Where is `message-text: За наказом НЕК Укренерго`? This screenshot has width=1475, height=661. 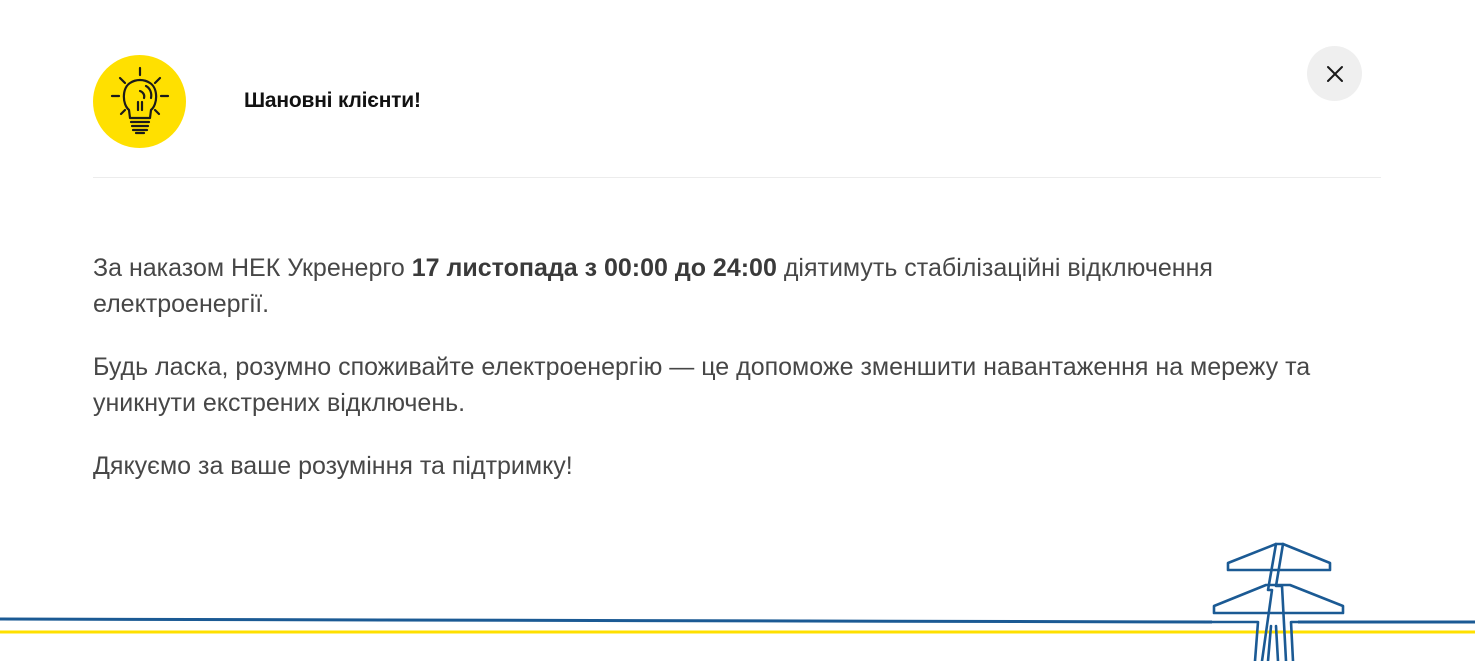
message-text: За наказом НЕК Укренерго is located at coordinates (252, 268).